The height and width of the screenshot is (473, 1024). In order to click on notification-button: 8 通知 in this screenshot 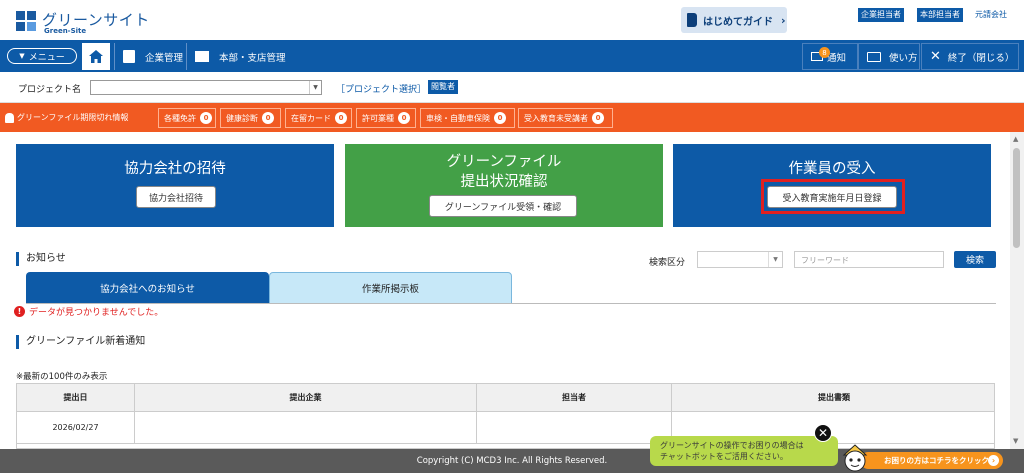, I will do `click(830, 56)`.